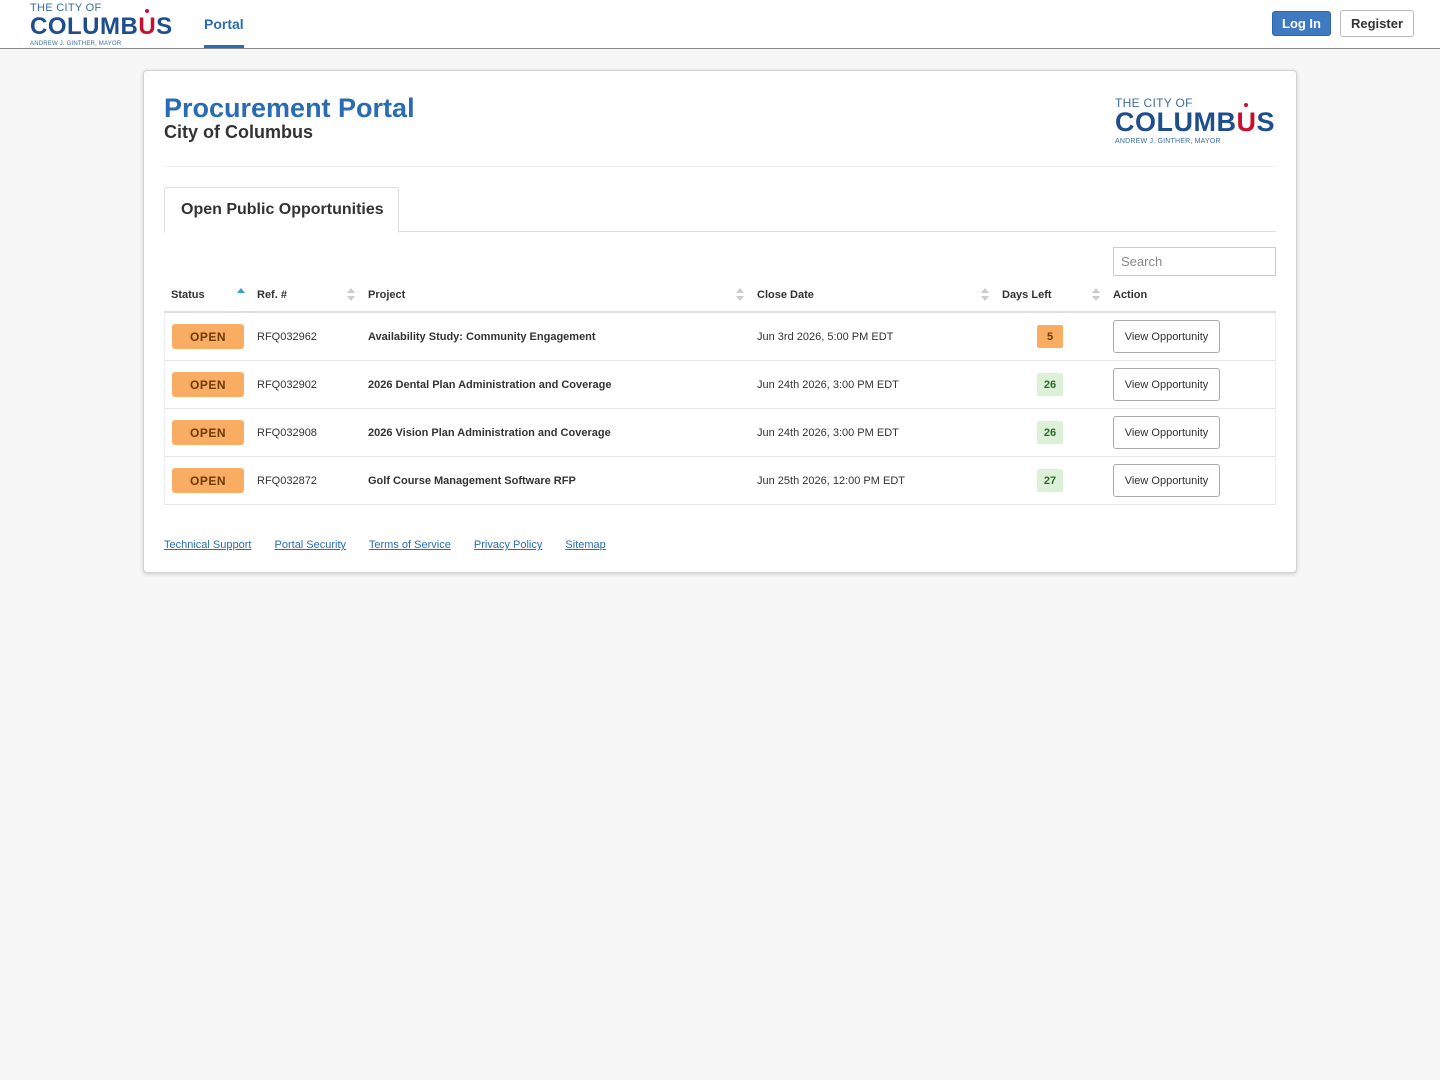 The image size is (1440, 1080). Describe the element at coordinates (1130, 295) in the screenshot. I see `column-header-action: Action` at that location.